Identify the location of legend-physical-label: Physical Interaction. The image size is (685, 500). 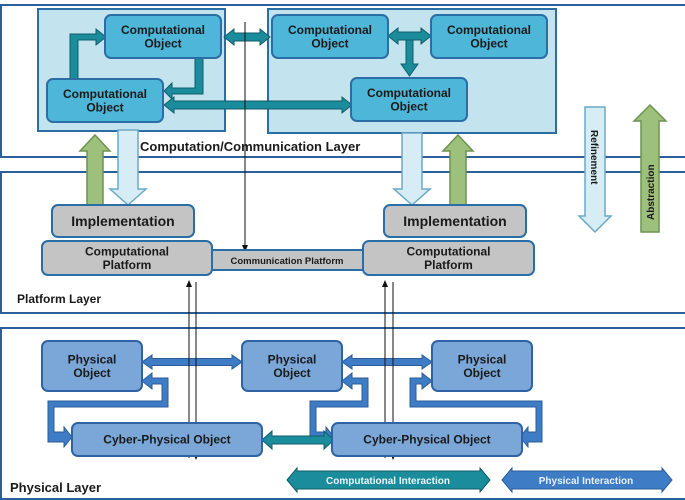
(586, 481).